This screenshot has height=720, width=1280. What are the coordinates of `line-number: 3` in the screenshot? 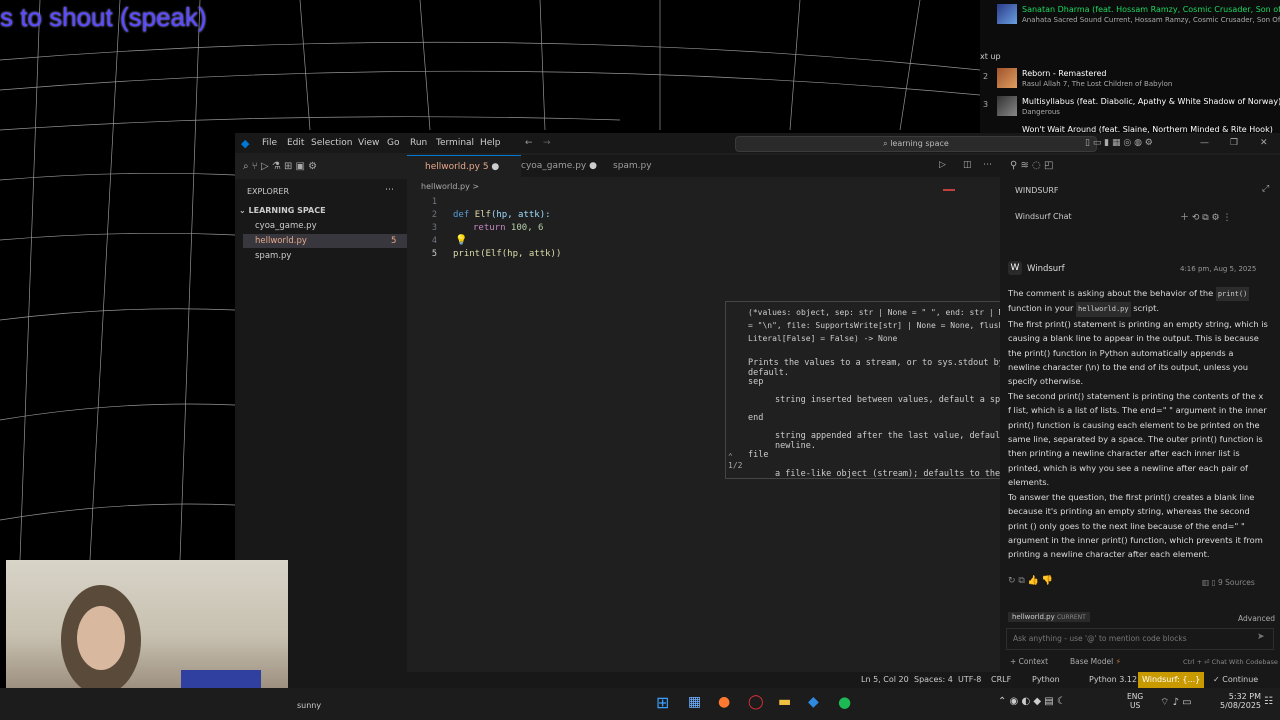 It's located at (434, 228).